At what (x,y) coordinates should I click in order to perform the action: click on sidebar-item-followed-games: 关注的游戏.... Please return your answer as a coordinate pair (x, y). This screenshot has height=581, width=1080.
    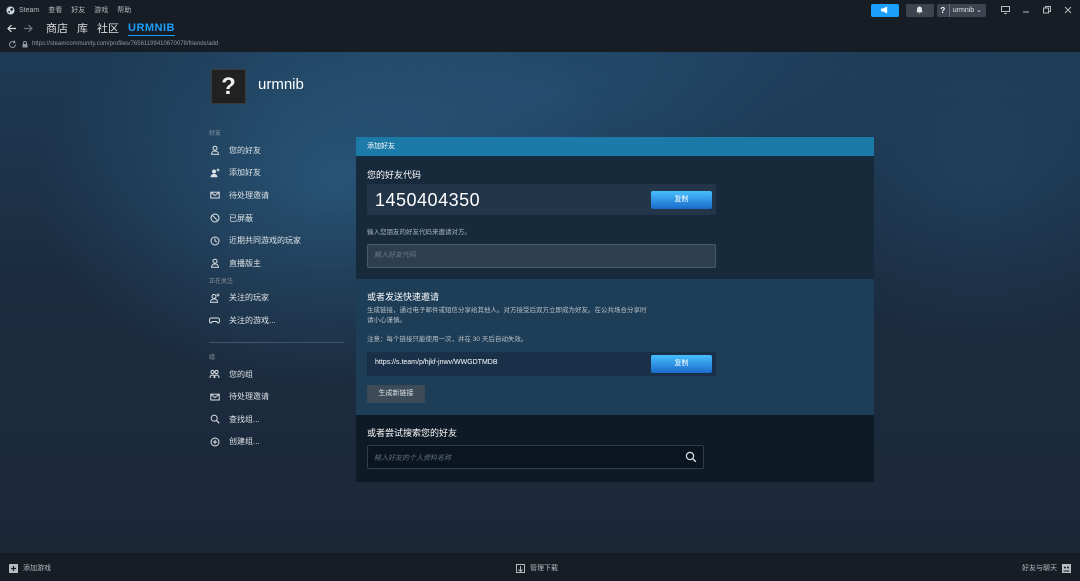
    Looking at the image, I should click on (275, 320).